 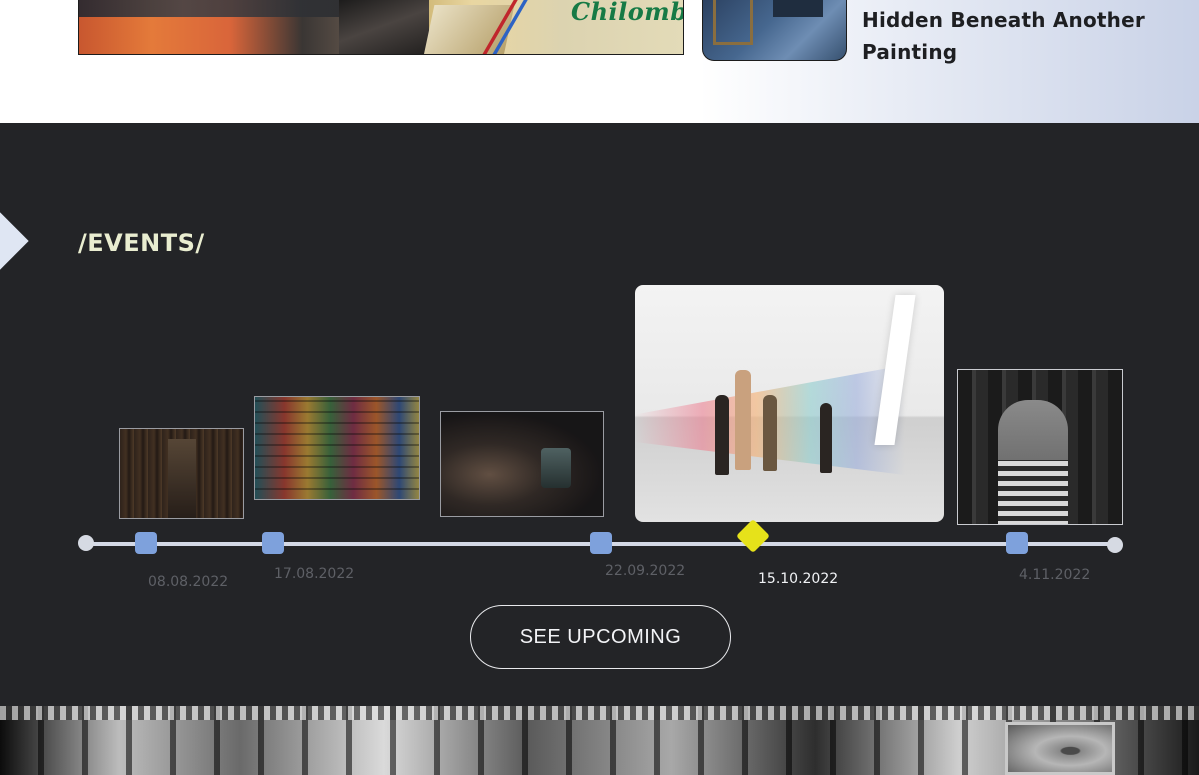 What do you see at coordinates (381, 27) in the screenshot?
I see `torn-poster-image: Chilombia` at bounding box center [381, 27].